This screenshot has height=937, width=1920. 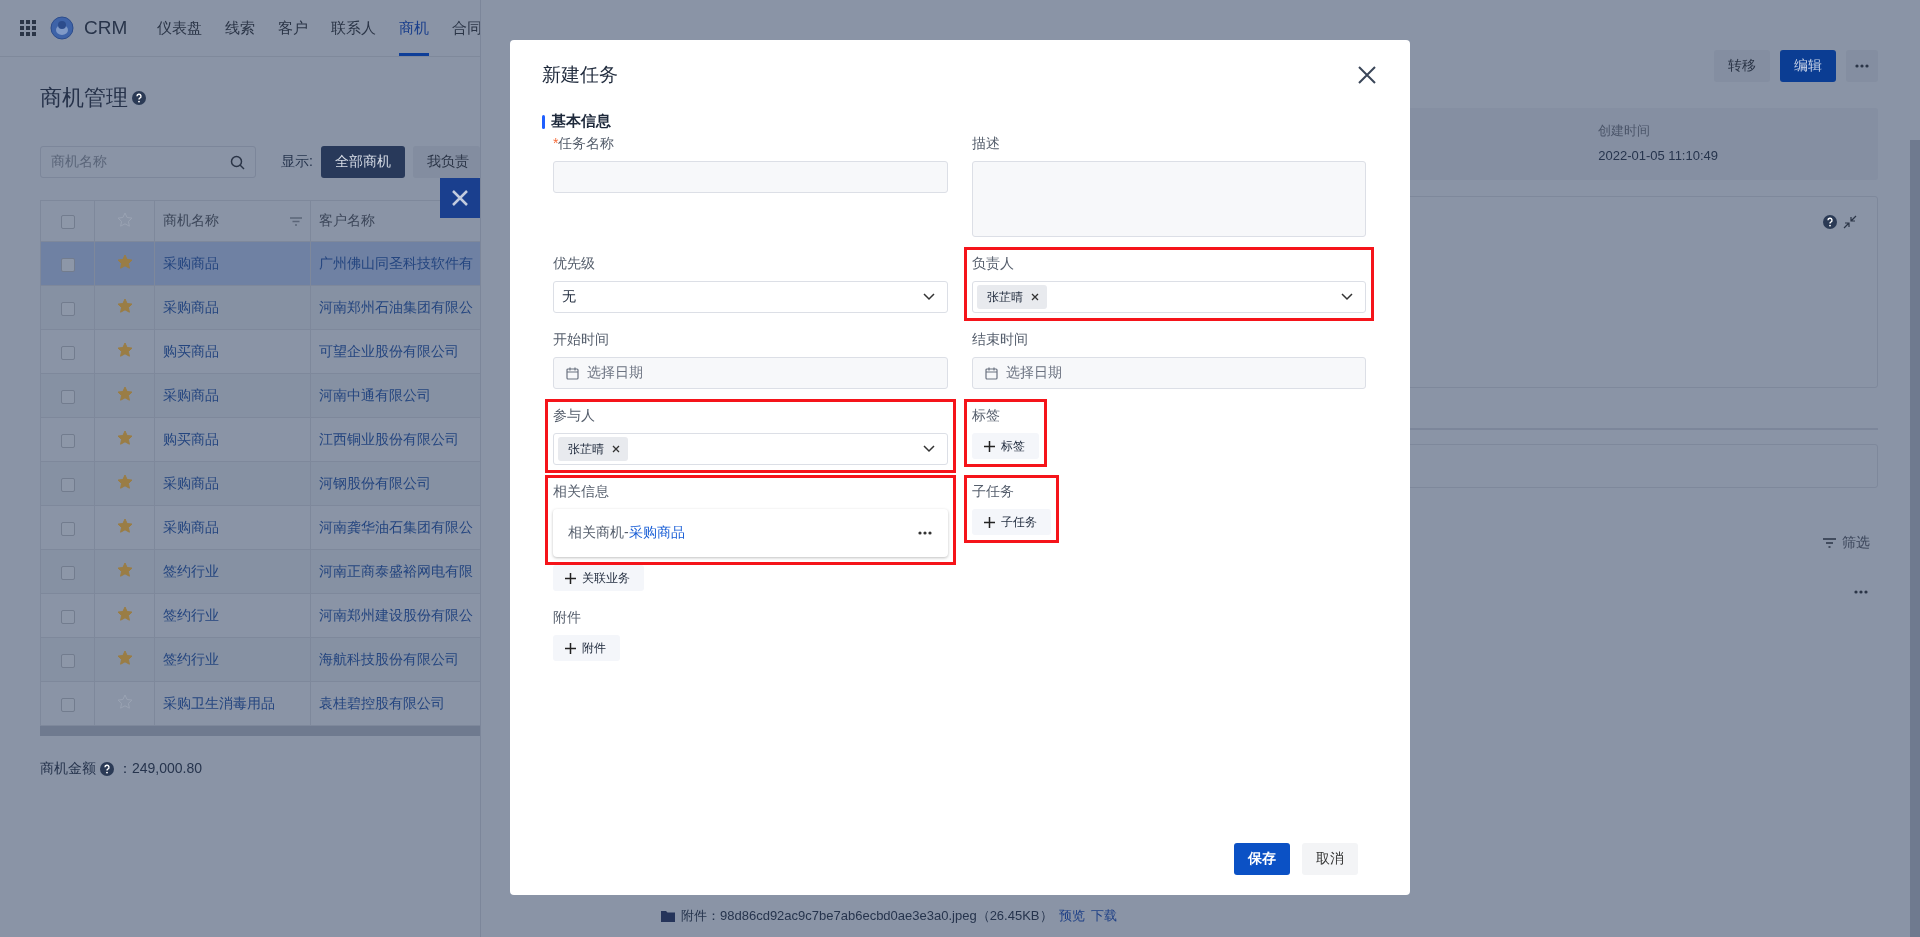 I want to click on add-button: 子任务, so click(x=1011, y=522).